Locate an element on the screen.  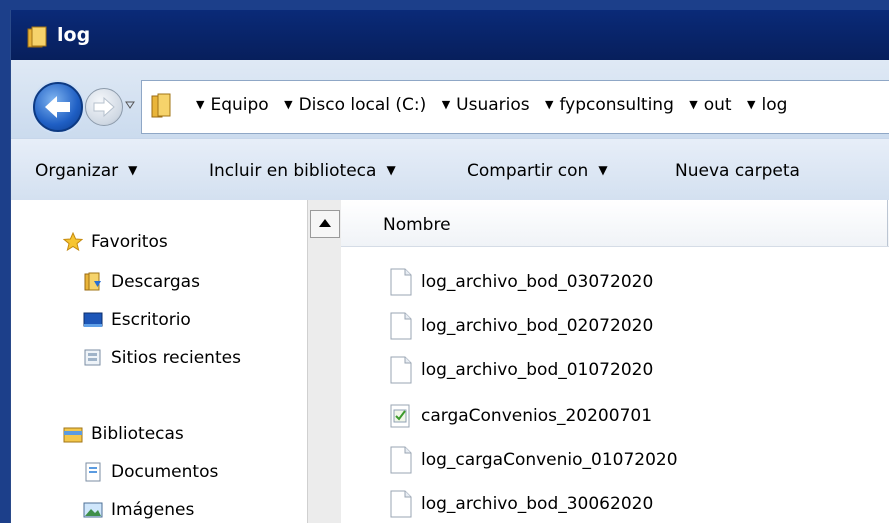
star-icon is located at coordinates (73, 242).